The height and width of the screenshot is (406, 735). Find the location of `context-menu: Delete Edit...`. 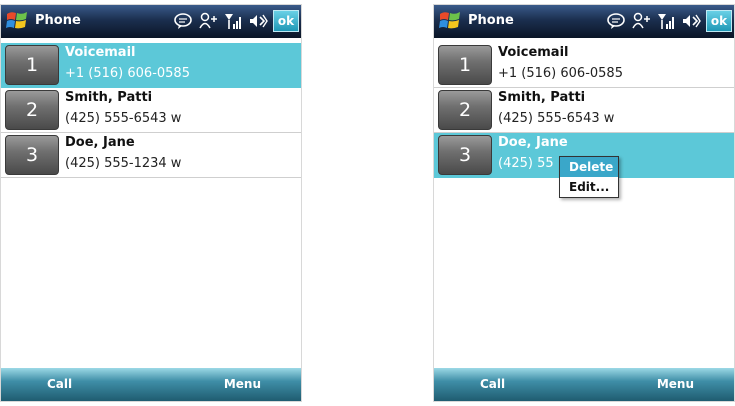

context-menu: Delete Edit... is located at coordinates (589, 177).